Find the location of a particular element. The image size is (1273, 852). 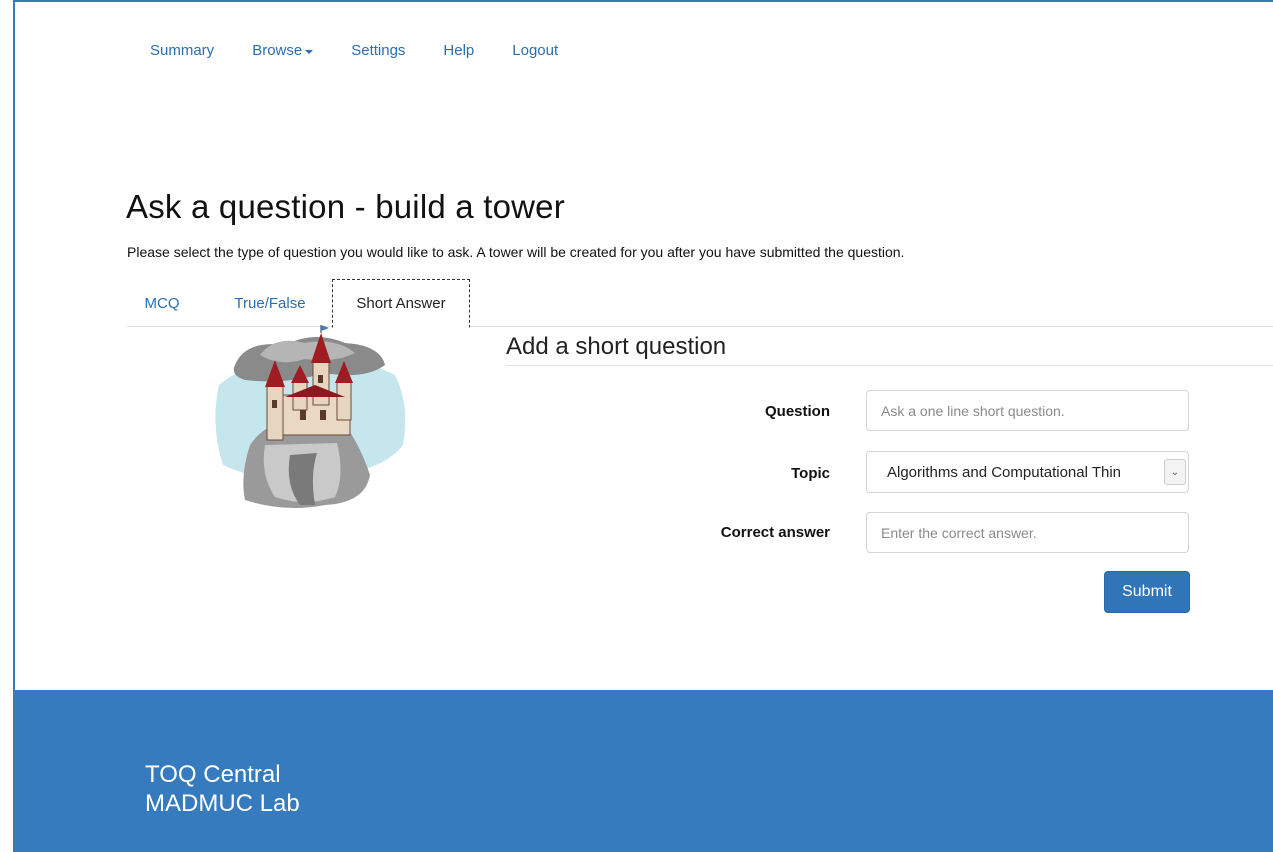

topic-selected-value: Algorithms and Computational Thin is located at coordinates (1004, 472).